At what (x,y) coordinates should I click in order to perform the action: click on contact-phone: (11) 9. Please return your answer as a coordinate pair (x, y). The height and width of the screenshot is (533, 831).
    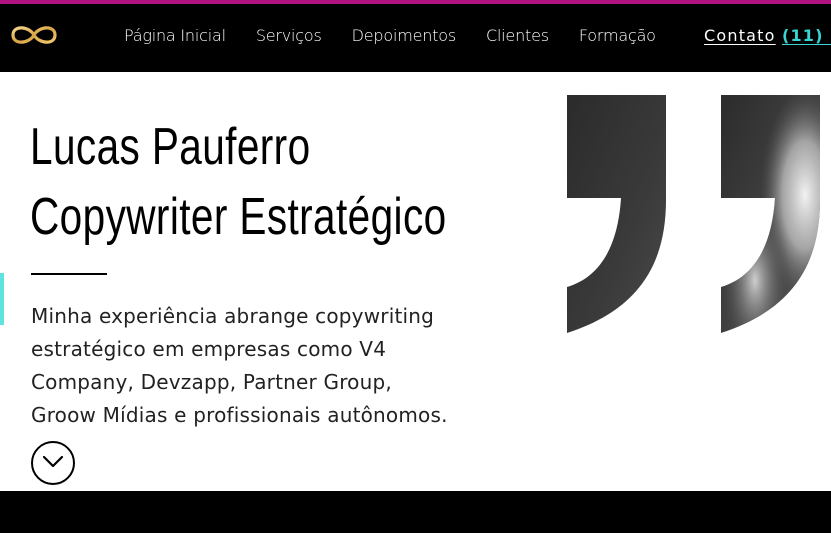
    Looking at the image, I should click on (806, 35).